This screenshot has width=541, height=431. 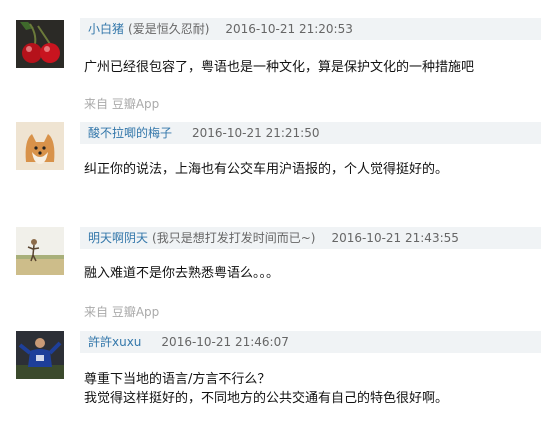 What do you see at coordinates (289, 29) in the screenshot?
I see `comment-time: 2016-10-21 21:20:53` at bounding box center [289, 29].